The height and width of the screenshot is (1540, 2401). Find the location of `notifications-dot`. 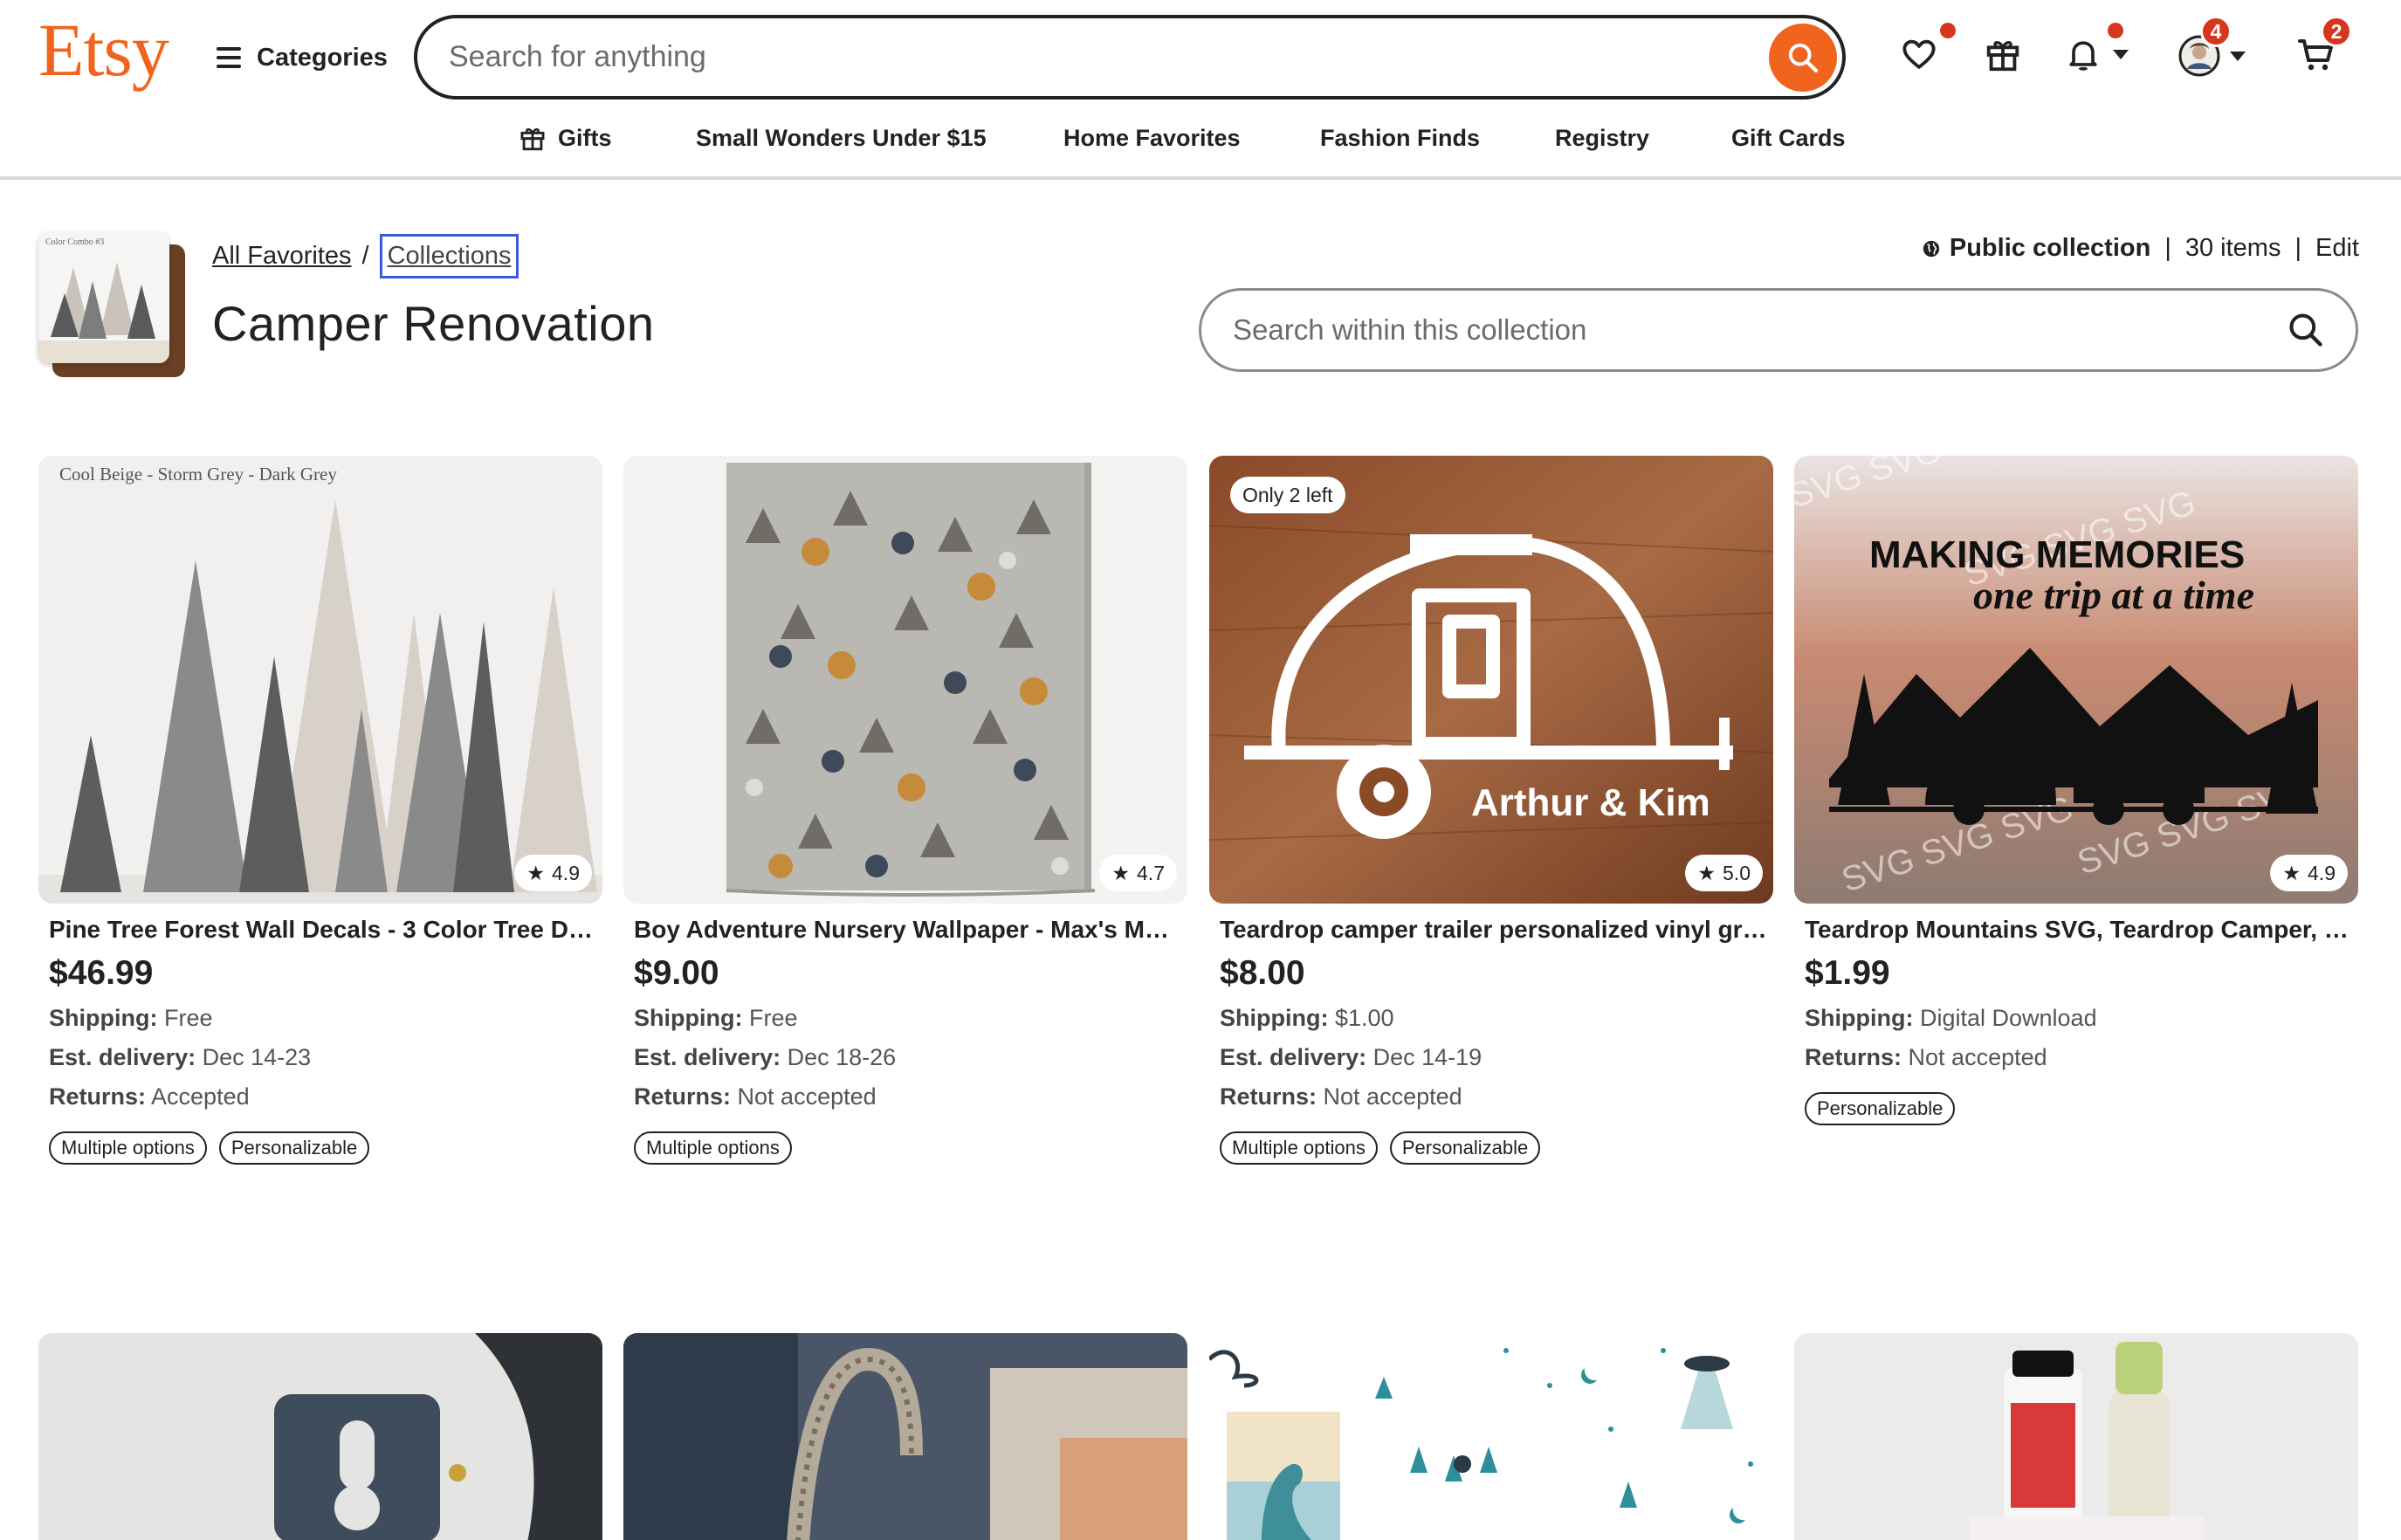

notifications-dot is located at coordinates (2115, 30).